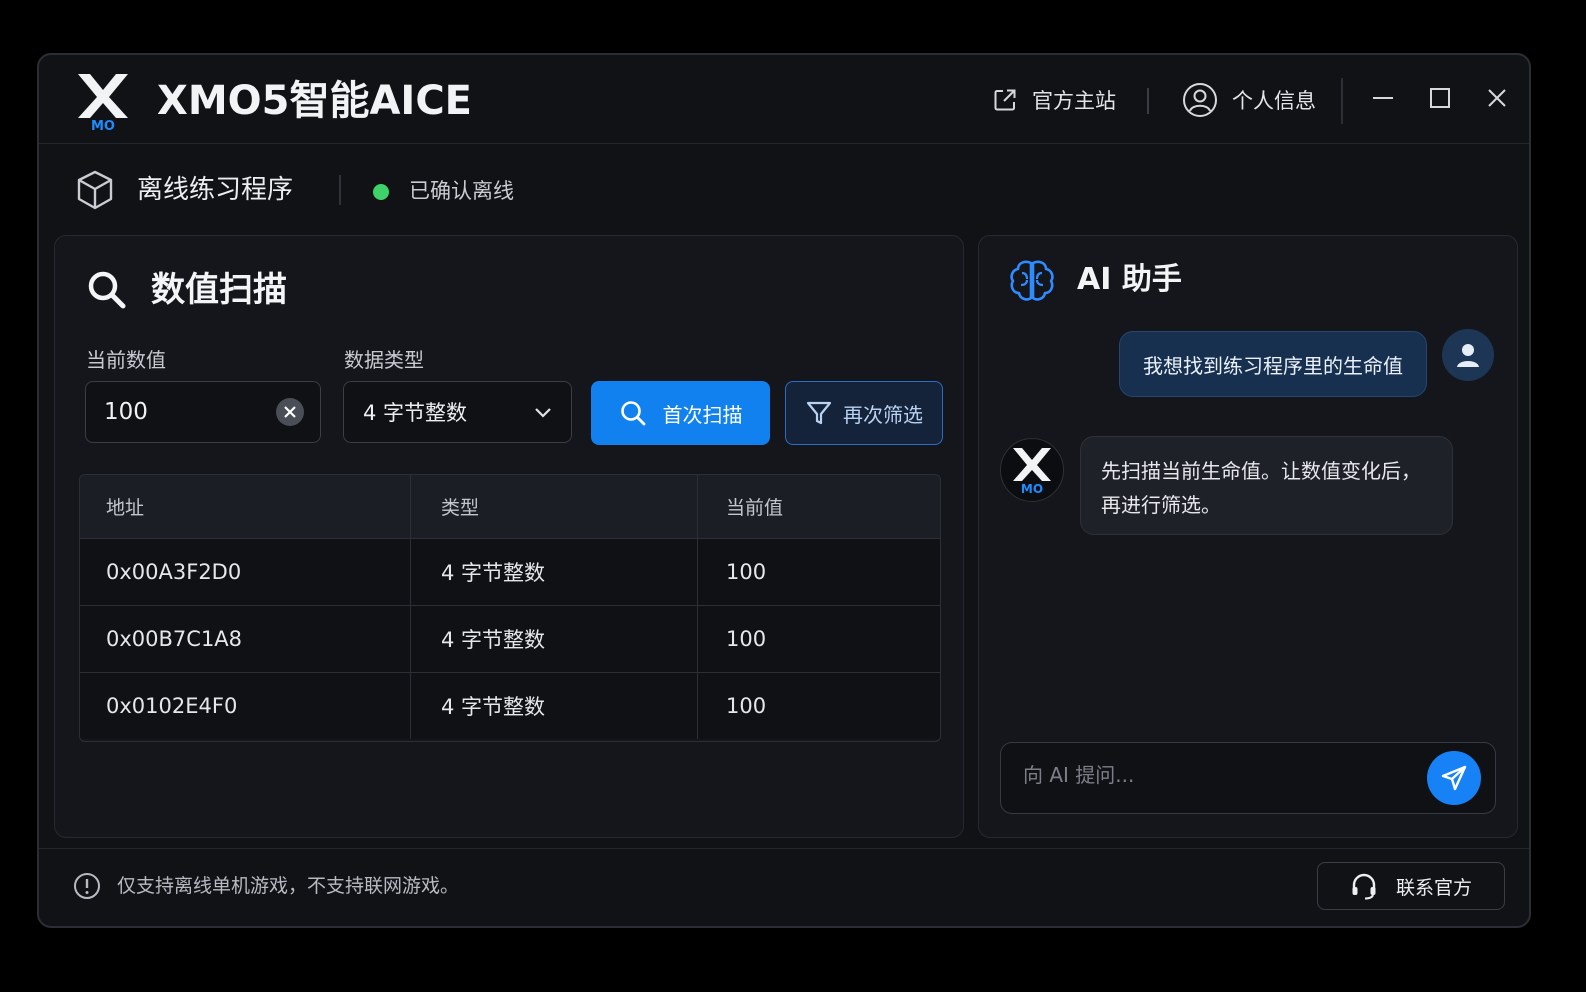 This screenshot has width=1586, height=992. I want to click on bot-avatar: MO, so click(1032, 470).